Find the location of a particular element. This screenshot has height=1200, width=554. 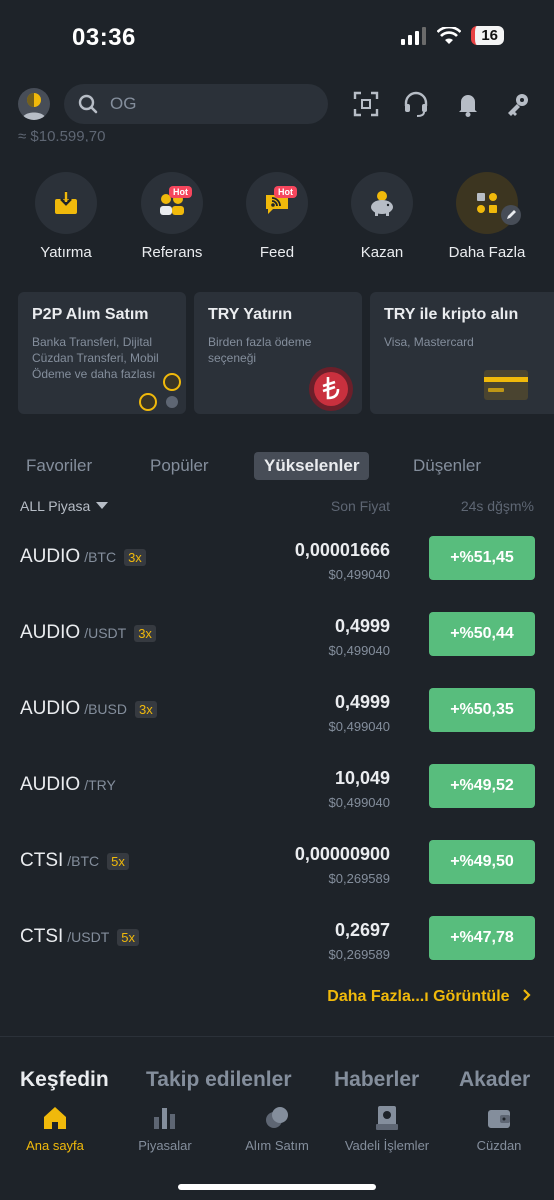

user-avatar-icon is located at coordinates (34, 106).